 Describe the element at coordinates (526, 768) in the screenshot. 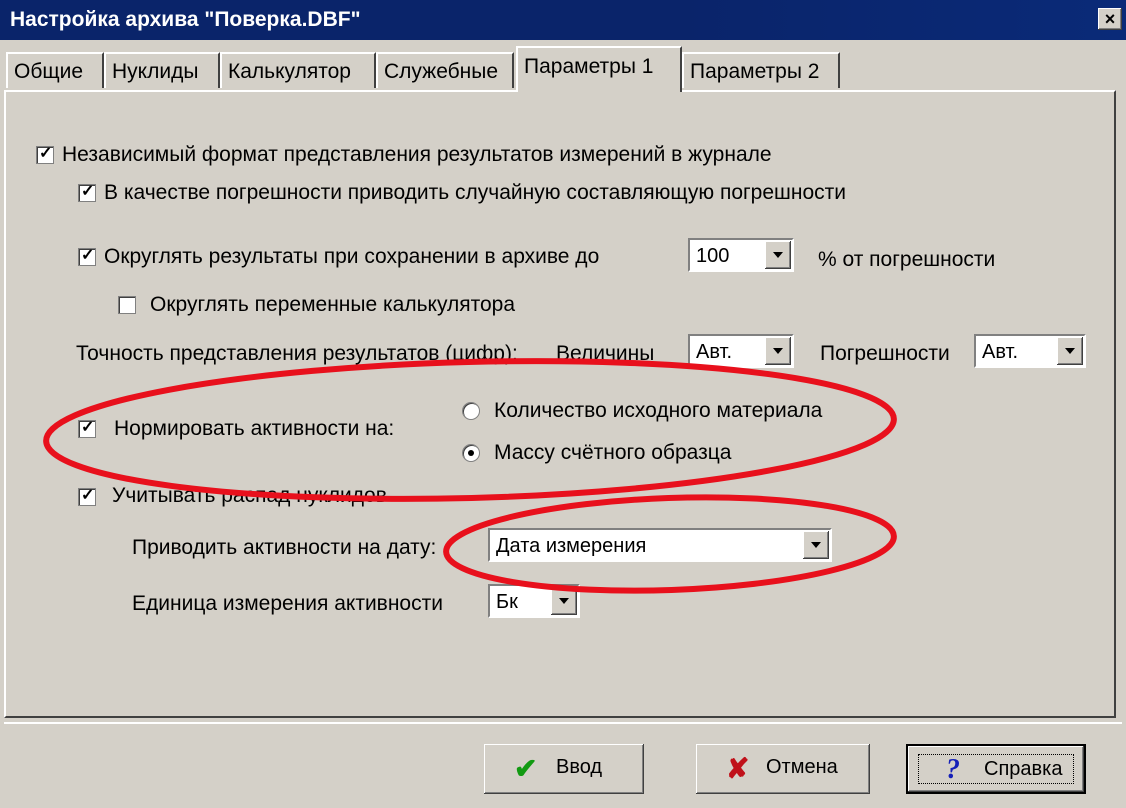

I see `checkmark-icon: ✔` at that location.